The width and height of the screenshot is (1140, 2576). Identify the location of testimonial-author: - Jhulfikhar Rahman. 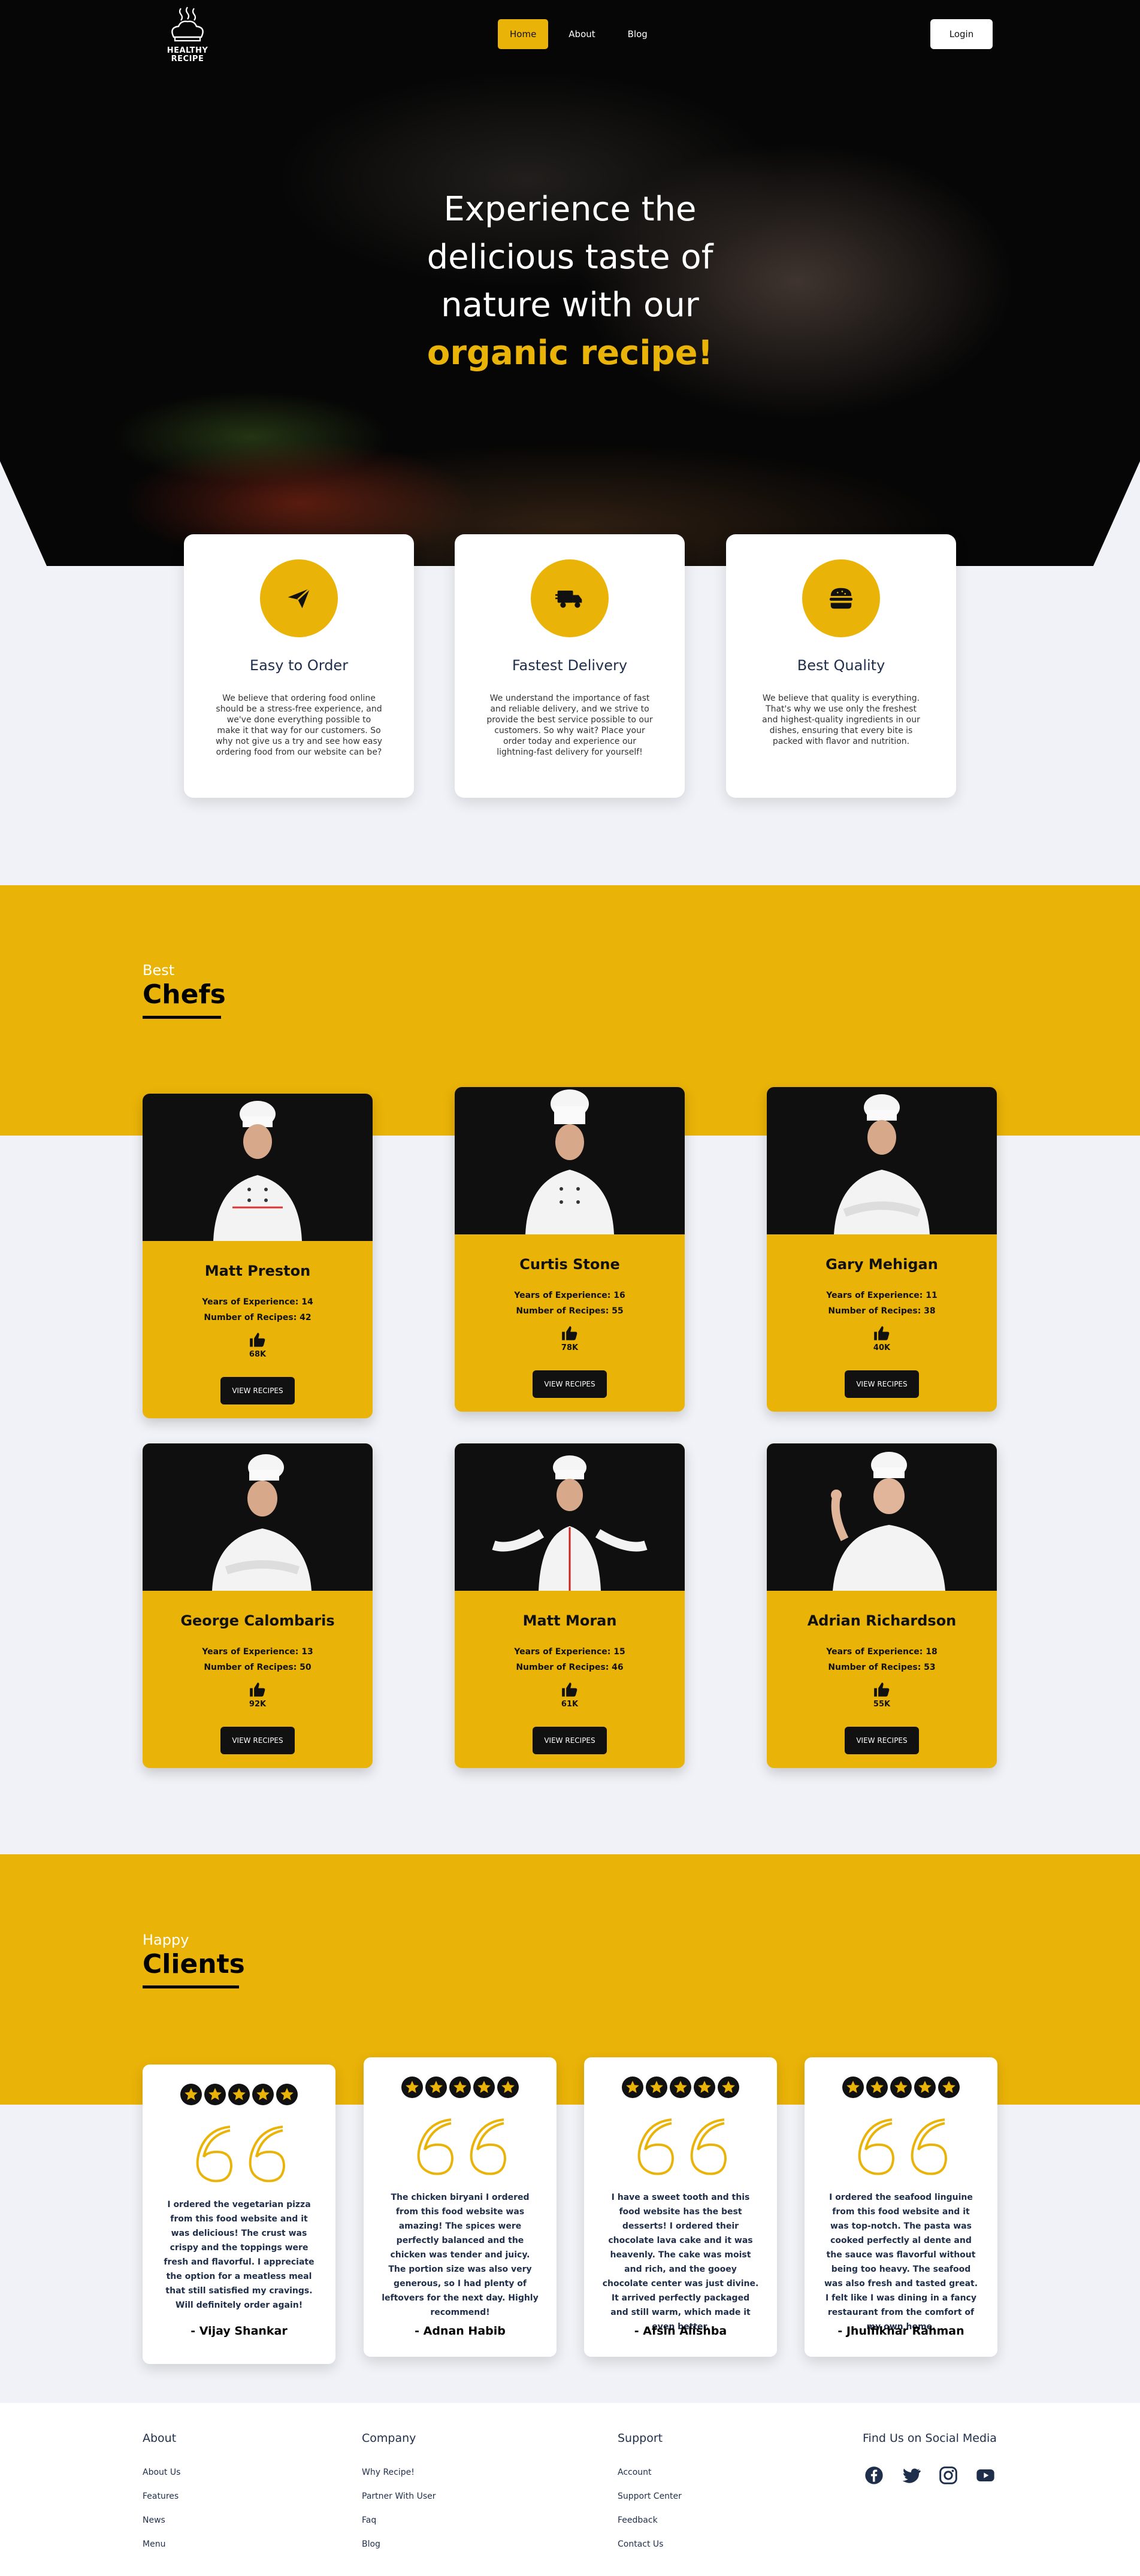
(900, 2331).